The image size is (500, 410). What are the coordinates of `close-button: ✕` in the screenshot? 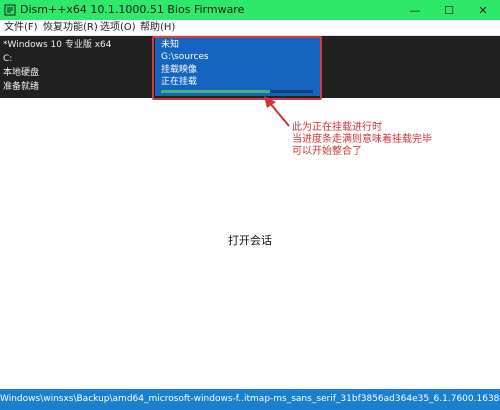 It's located at (483, 10).